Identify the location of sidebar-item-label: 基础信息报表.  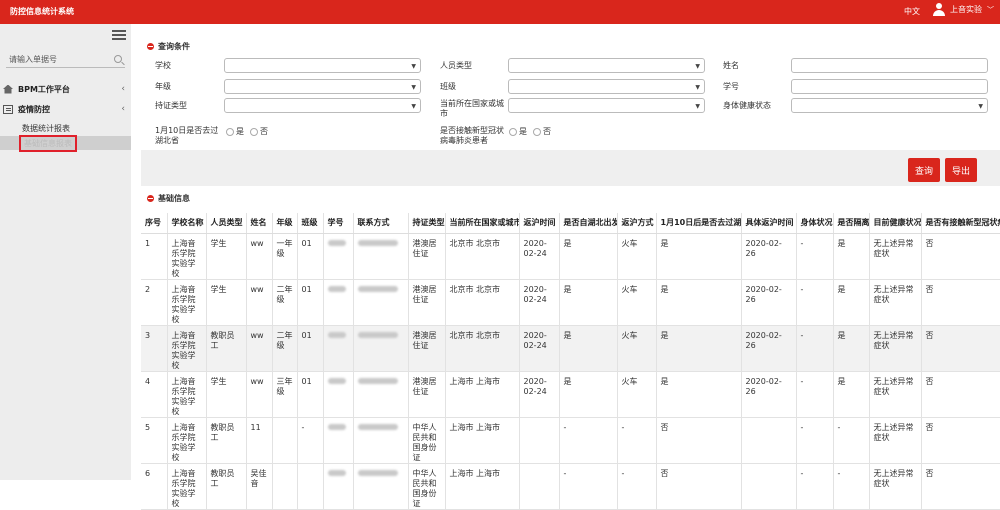
(48, 143).